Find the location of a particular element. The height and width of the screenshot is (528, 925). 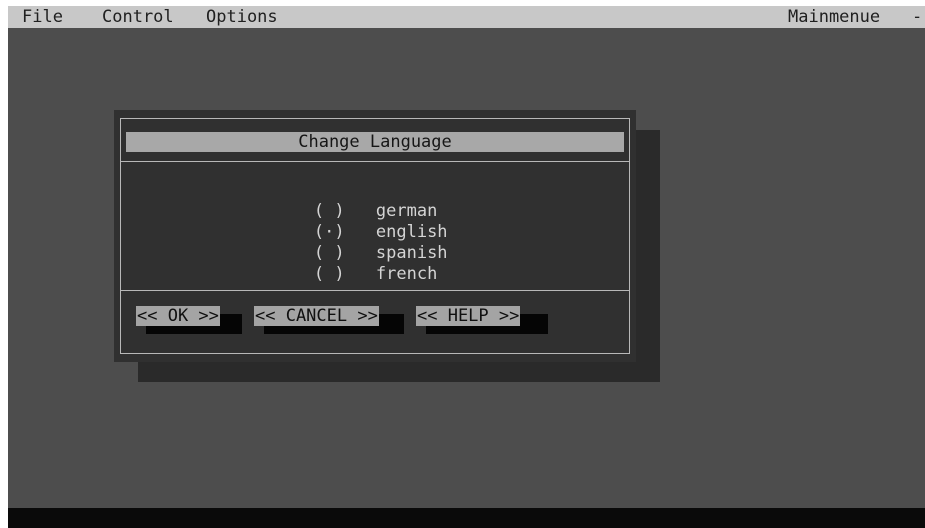

cancel-button: << CANCEL >> is located at coordinates (316, 316).